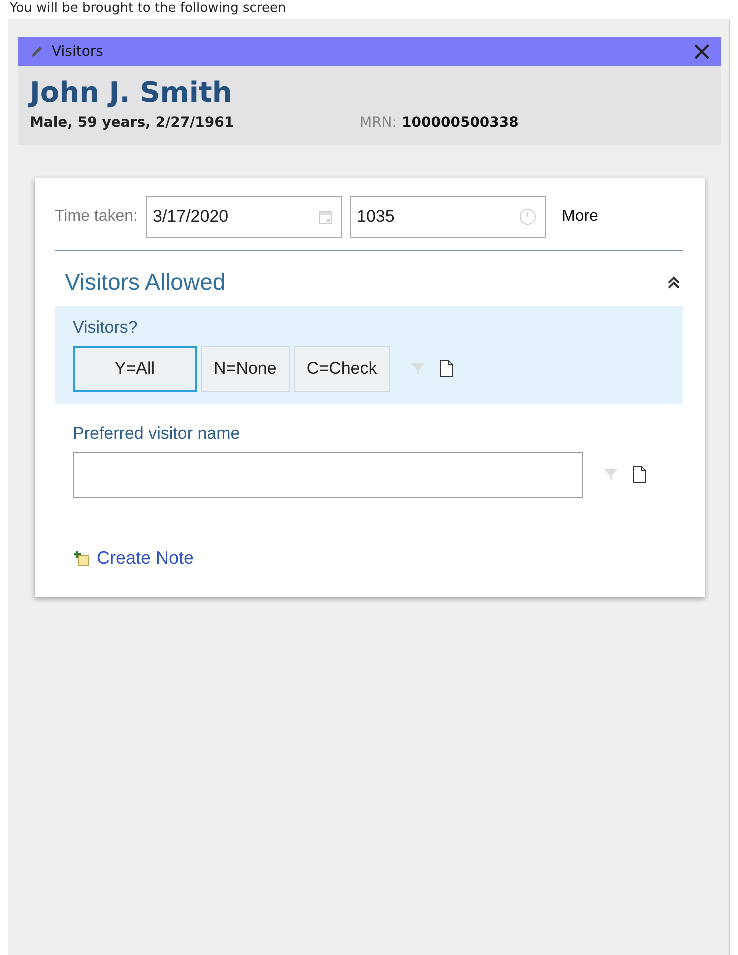 This screenshot has width=738, height=955. I want to click on mrn-value: 100000500338, so click(460, 123).